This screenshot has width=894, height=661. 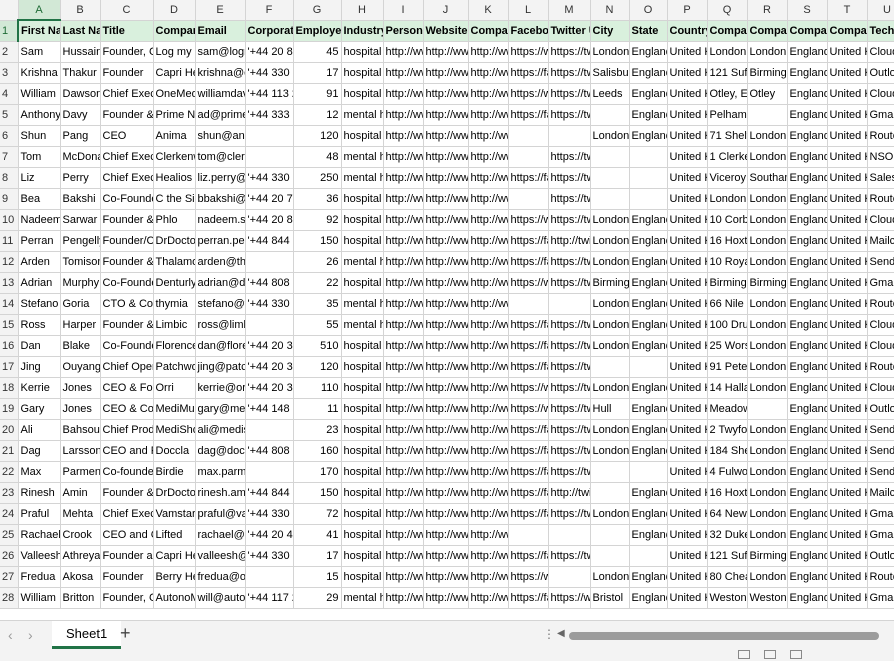 I want to click on row-header-10: 10, so click(x=9, y=220).